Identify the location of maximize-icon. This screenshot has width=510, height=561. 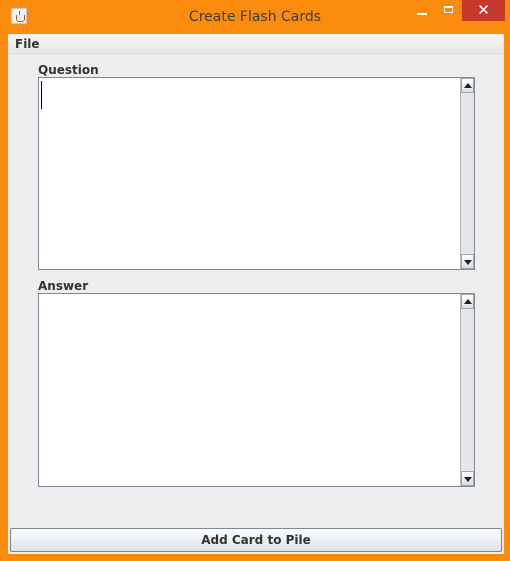
(448, 9).